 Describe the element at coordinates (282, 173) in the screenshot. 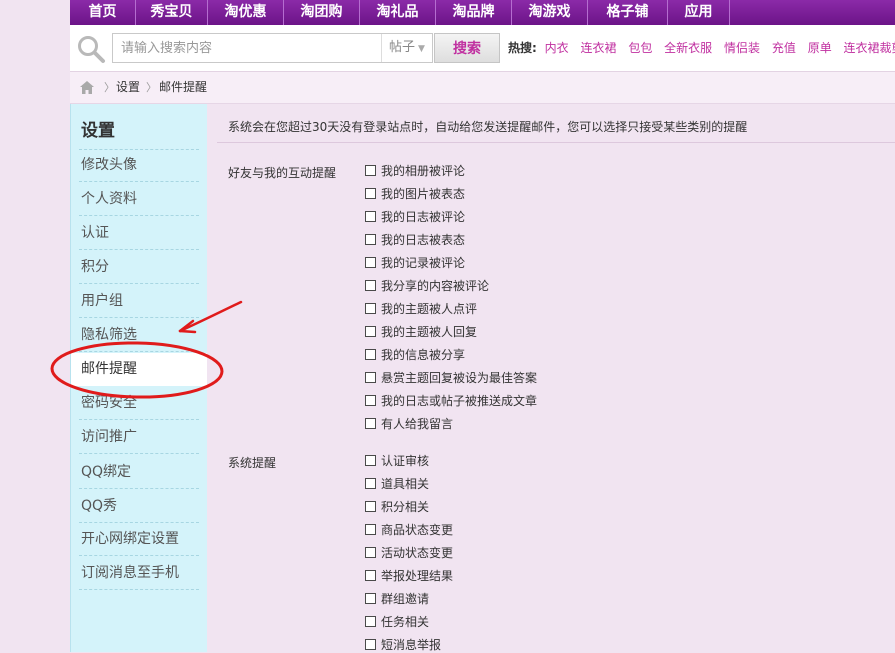

I see `group-label-friend-interaction: 好友与我的互动提醒` at that location.